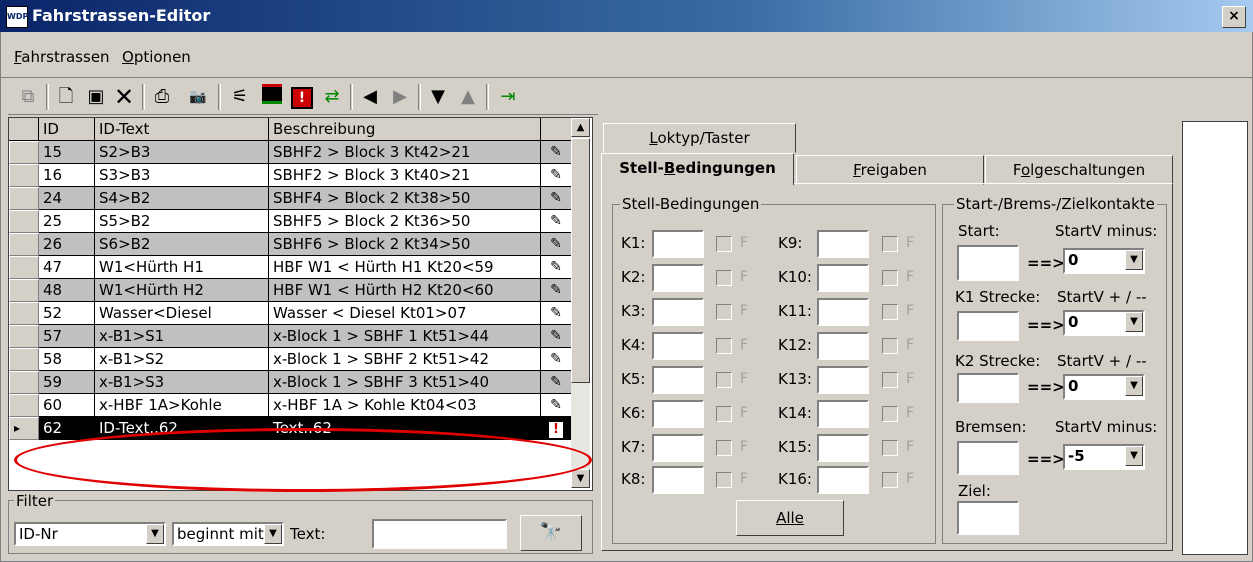 Image resolution: width=1253 pixels, height=562 pixels. Describe the element at coordinates (96, 97) in the screenshot. I see `save-icon: ▣` at that location.